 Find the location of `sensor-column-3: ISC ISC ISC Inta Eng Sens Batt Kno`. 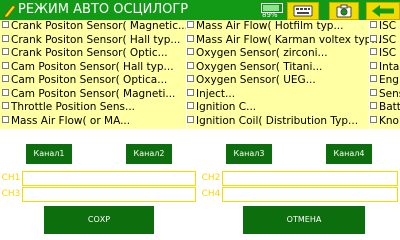

sensor-column-3: ISC ISC ISC Inta Eng Sens Batt Kno is located at coordinates (385, 74).